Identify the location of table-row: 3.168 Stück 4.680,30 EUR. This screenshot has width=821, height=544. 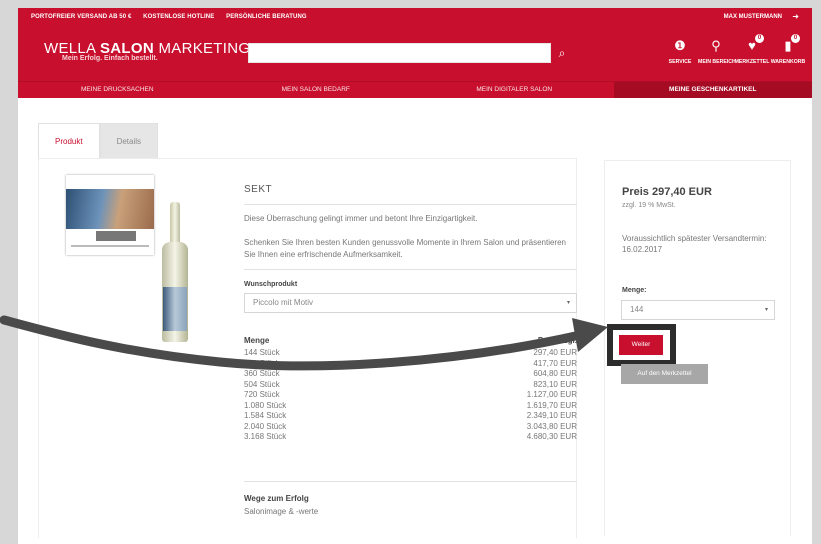
(410, 437).